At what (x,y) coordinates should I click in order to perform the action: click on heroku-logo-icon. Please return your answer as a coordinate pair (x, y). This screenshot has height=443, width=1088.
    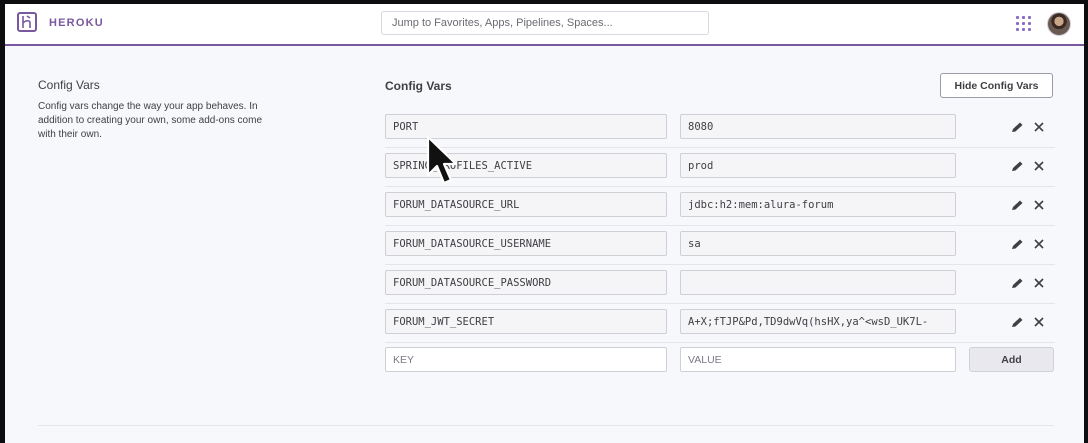
    Looking at the image, I should click on (27, 22).